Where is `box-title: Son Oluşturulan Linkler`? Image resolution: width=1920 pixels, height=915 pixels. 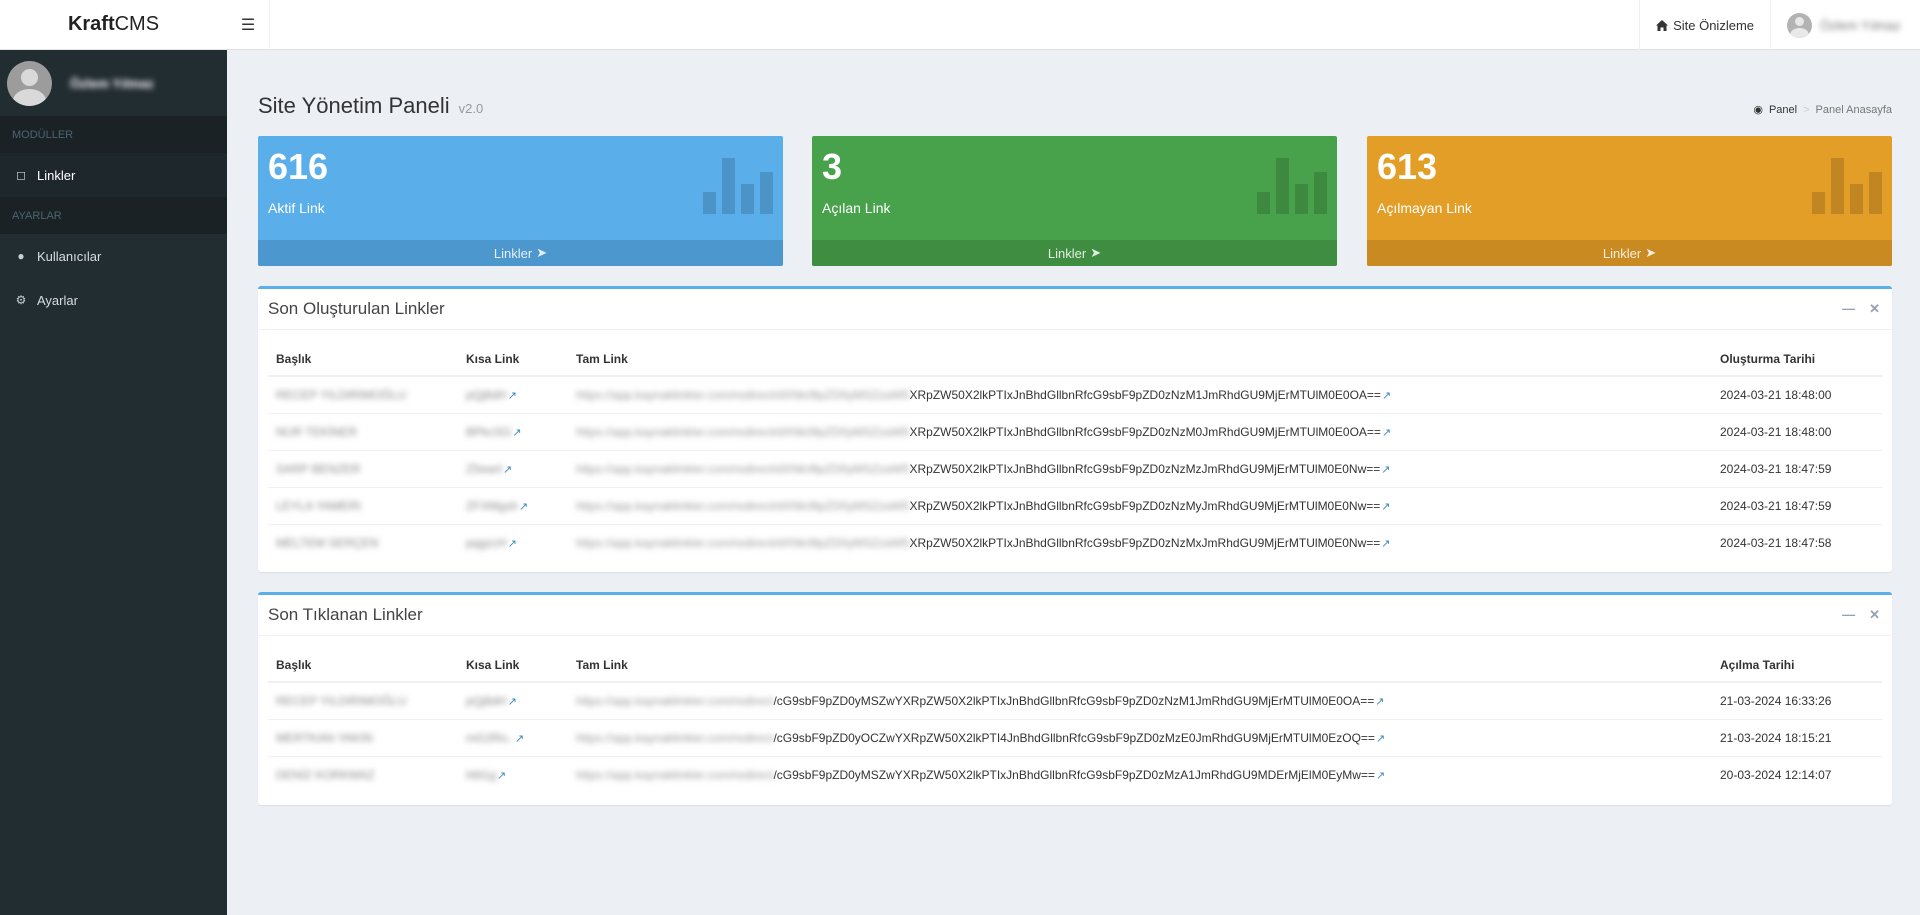
box-title: Son Oluşturulan Linkler is located at coordinates (356, 308).